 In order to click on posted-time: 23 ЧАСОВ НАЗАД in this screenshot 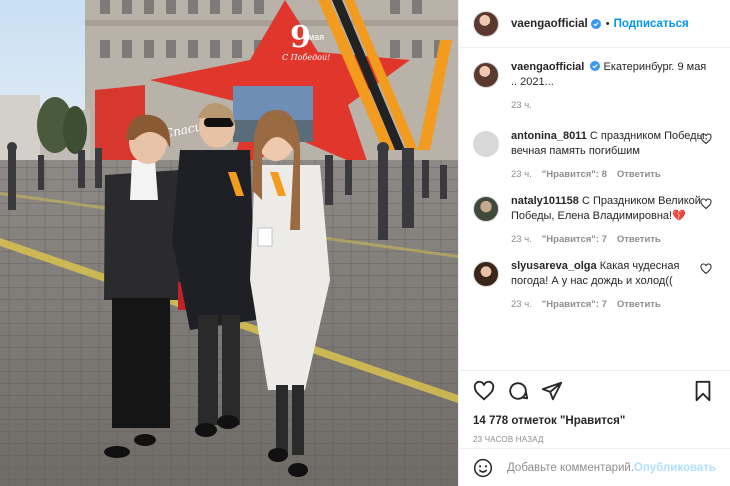, I will do `click(594, 439)`.